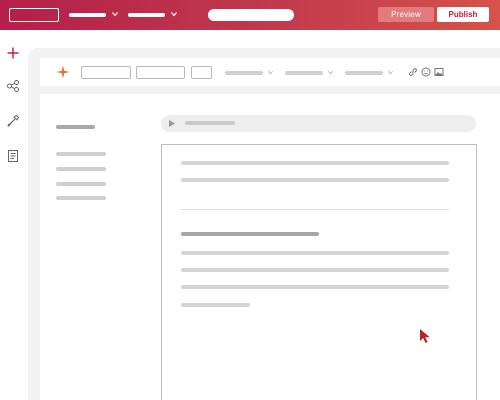 This screenshot has width=500, height=400. What do you see at coordinates (315, 209) in the screenshot?
I see `section-divider` at bounding box center [315, 209].